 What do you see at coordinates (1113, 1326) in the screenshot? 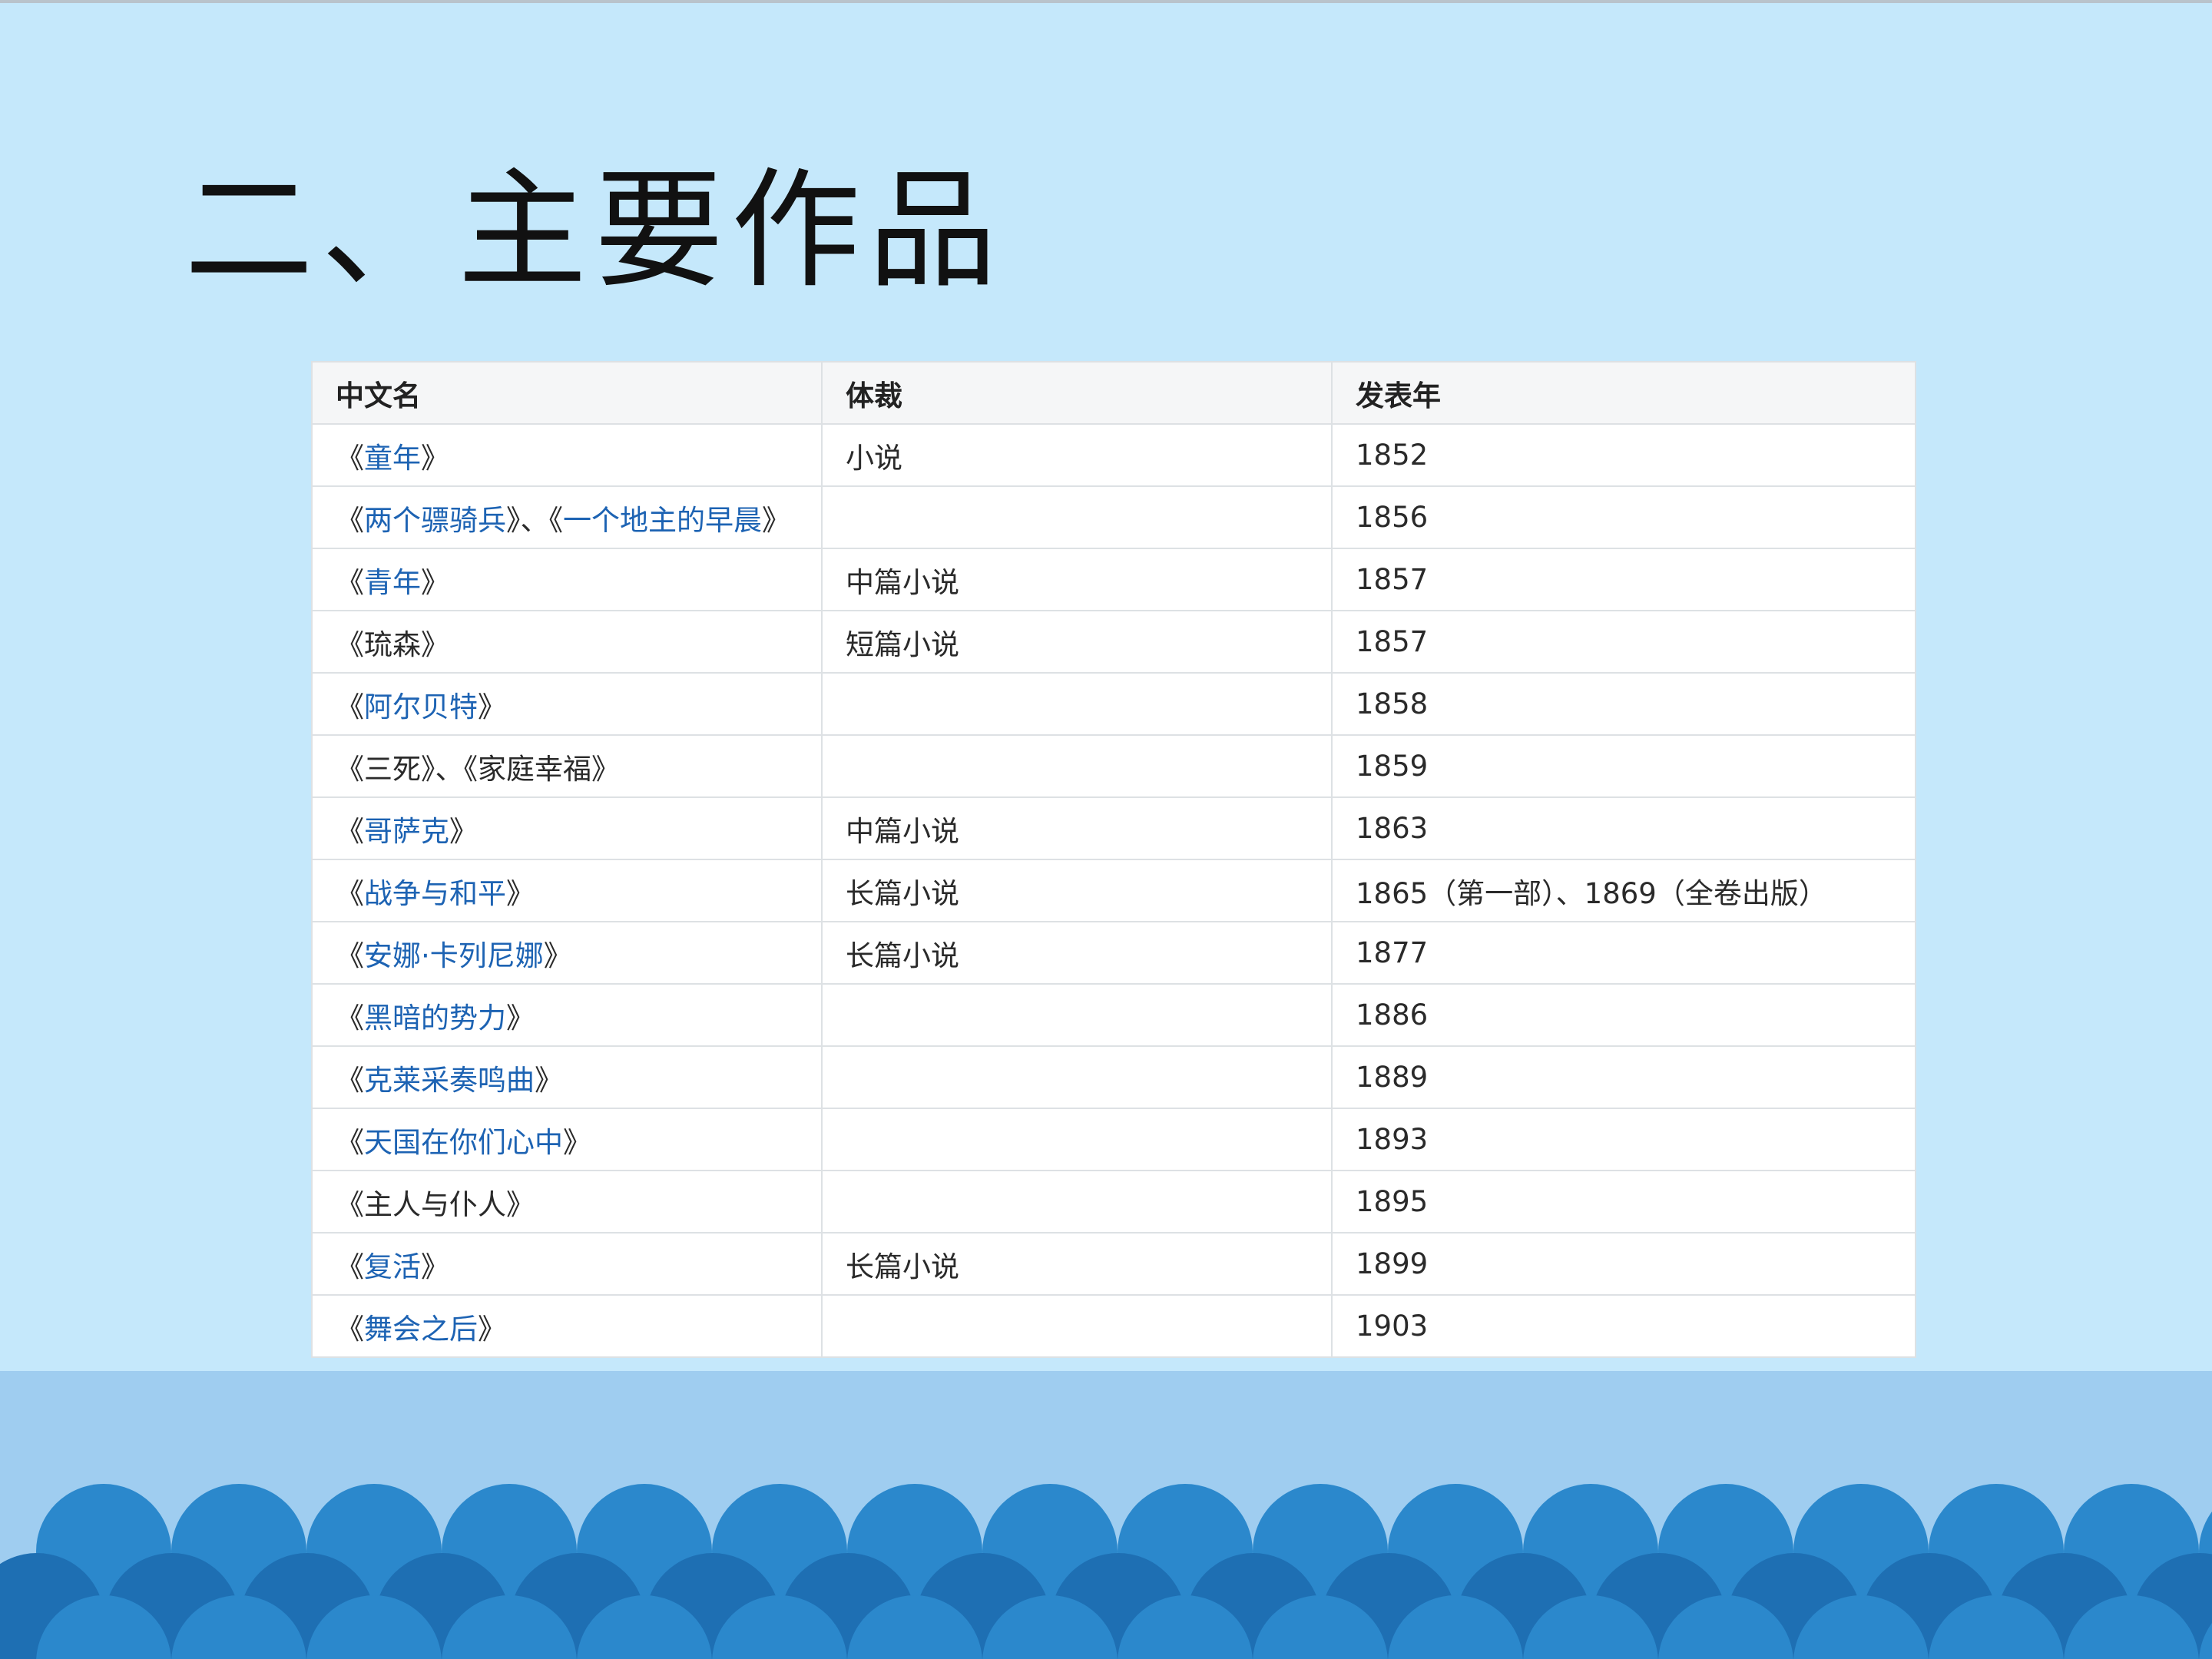
I see `table-row: 《舞会之后》 1903` at bounding box center [1113, 1326].